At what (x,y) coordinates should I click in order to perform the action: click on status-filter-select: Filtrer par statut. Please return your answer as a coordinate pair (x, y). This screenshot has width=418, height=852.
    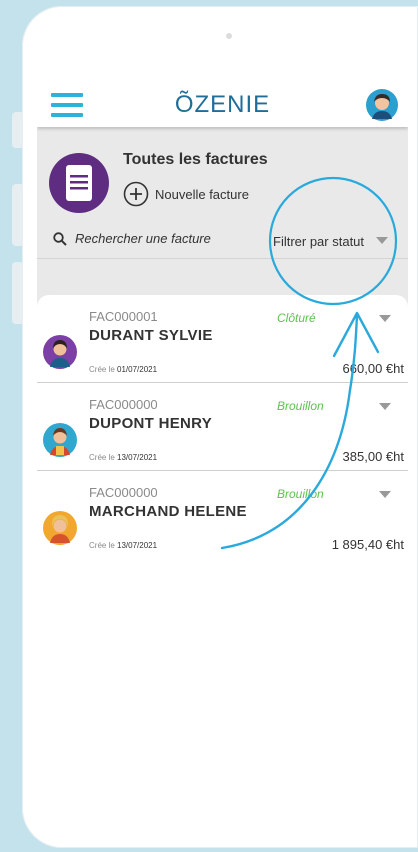
    Looking at the image, I should click on (331, 241).